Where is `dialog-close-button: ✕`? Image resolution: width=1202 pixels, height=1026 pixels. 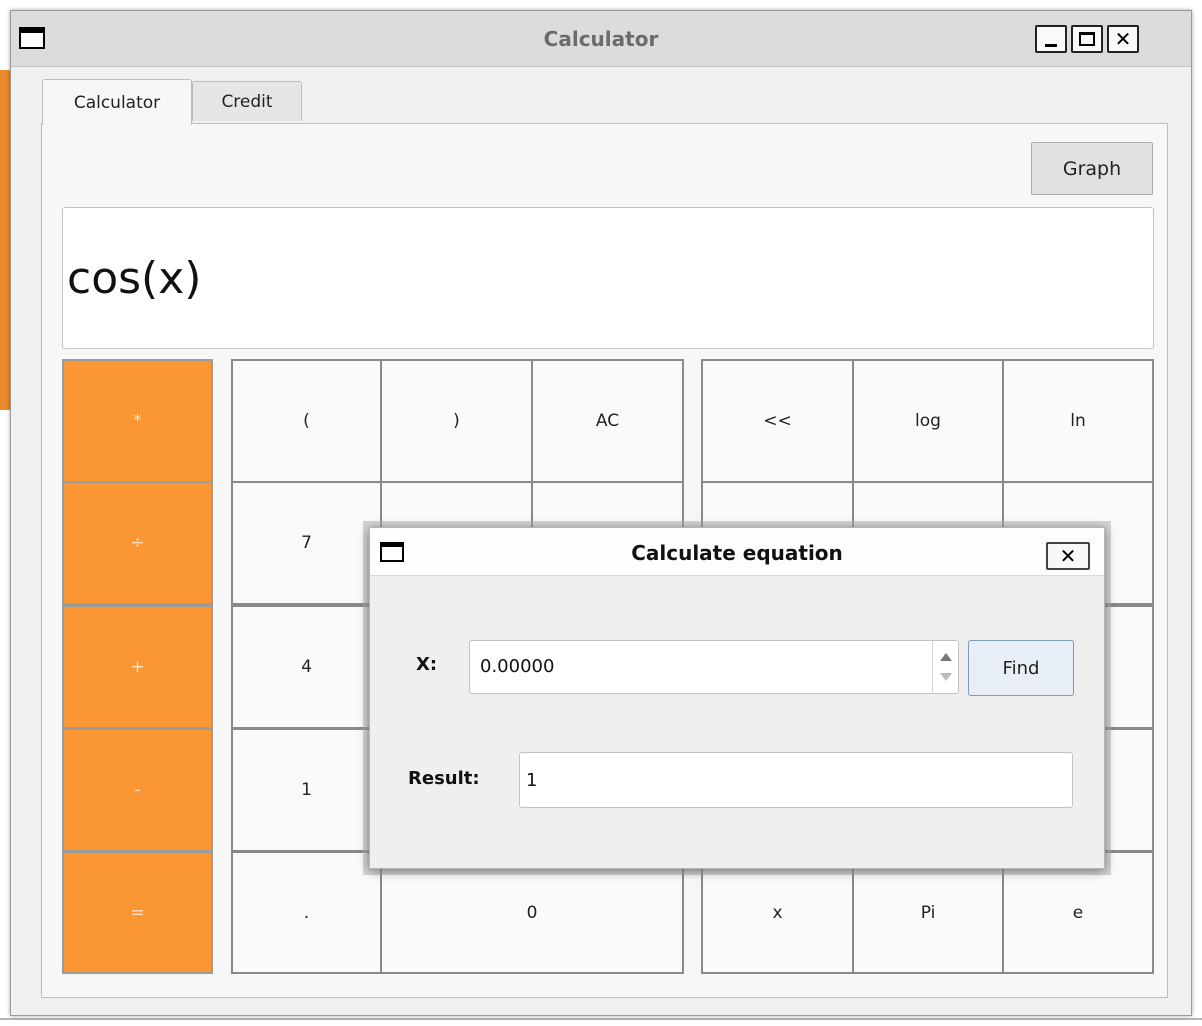 dialog-close-button: ✕ is located at coordinates (1068, 556).